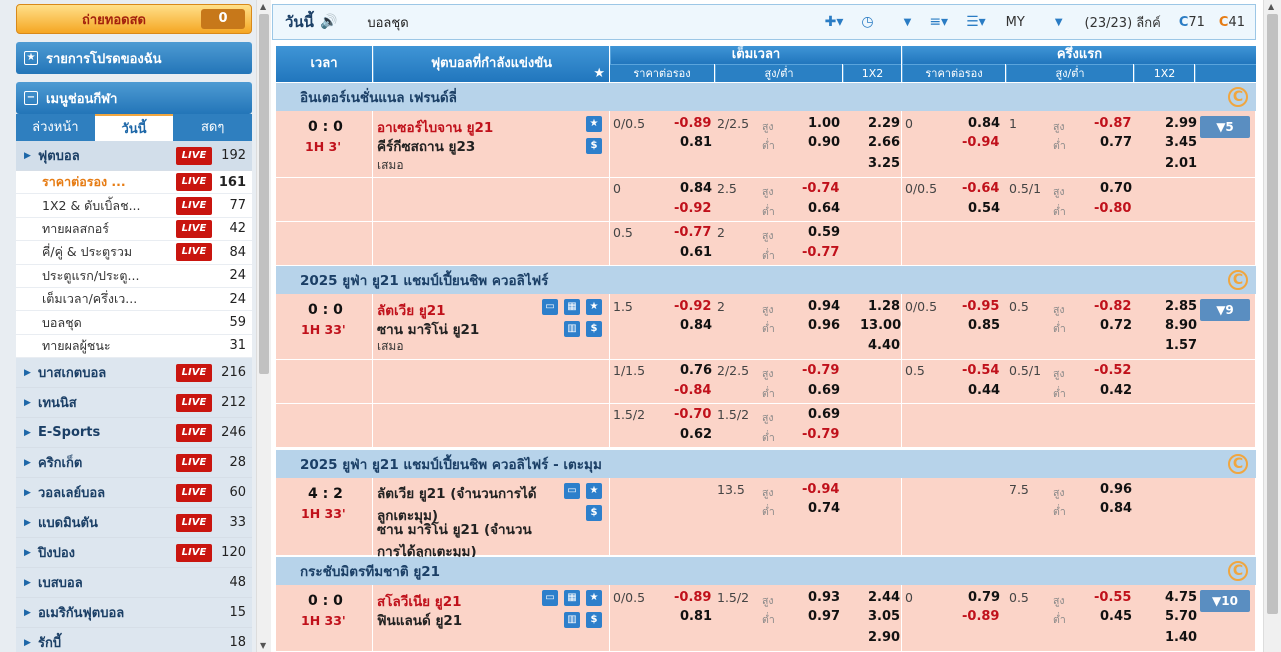 Image resolution: width=1281 pixels, height=652 pixels. I want to click on odds-value: -0.84, so click(692, 390).